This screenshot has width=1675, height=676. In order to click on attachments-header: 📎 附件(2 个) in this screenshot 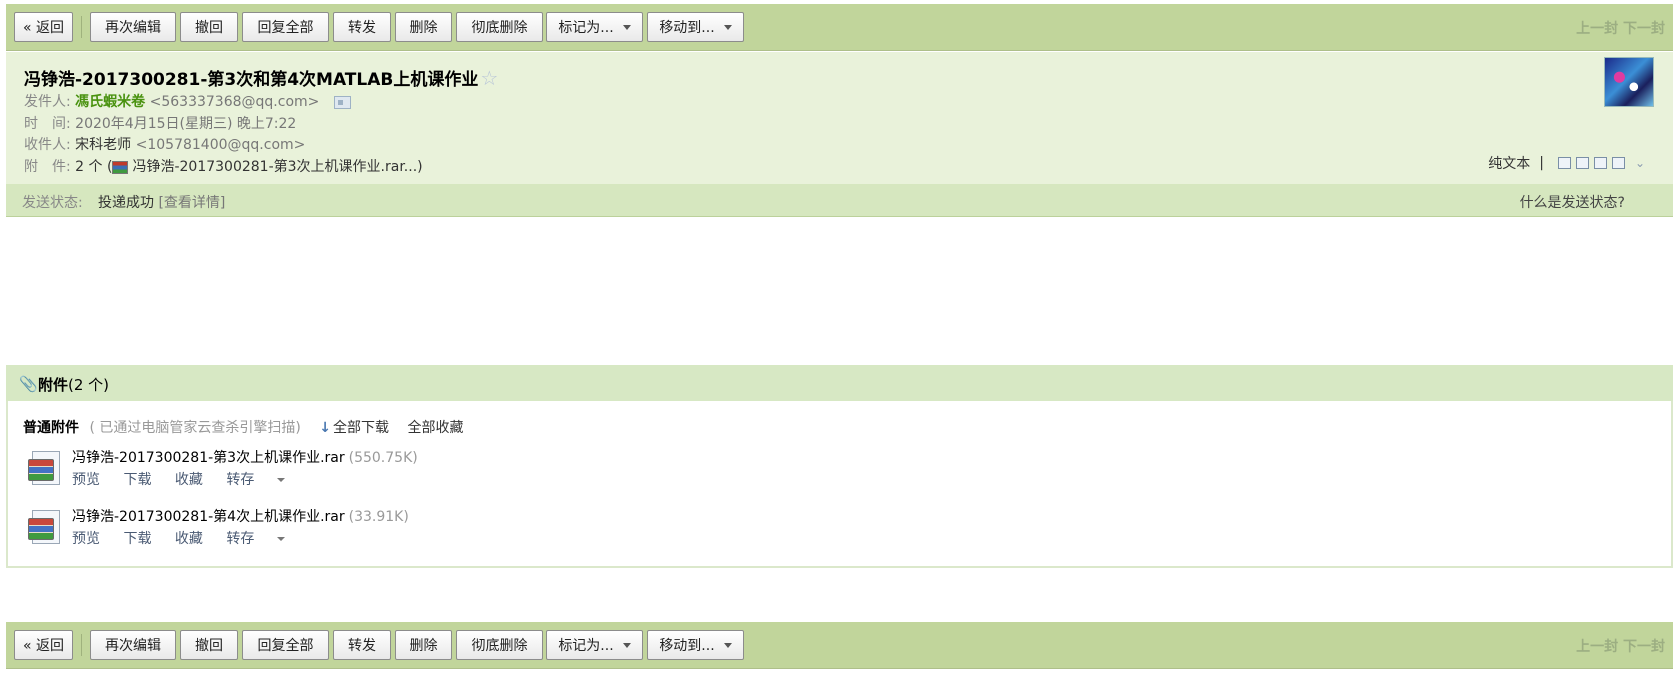, I will do `click(839, 383)`.